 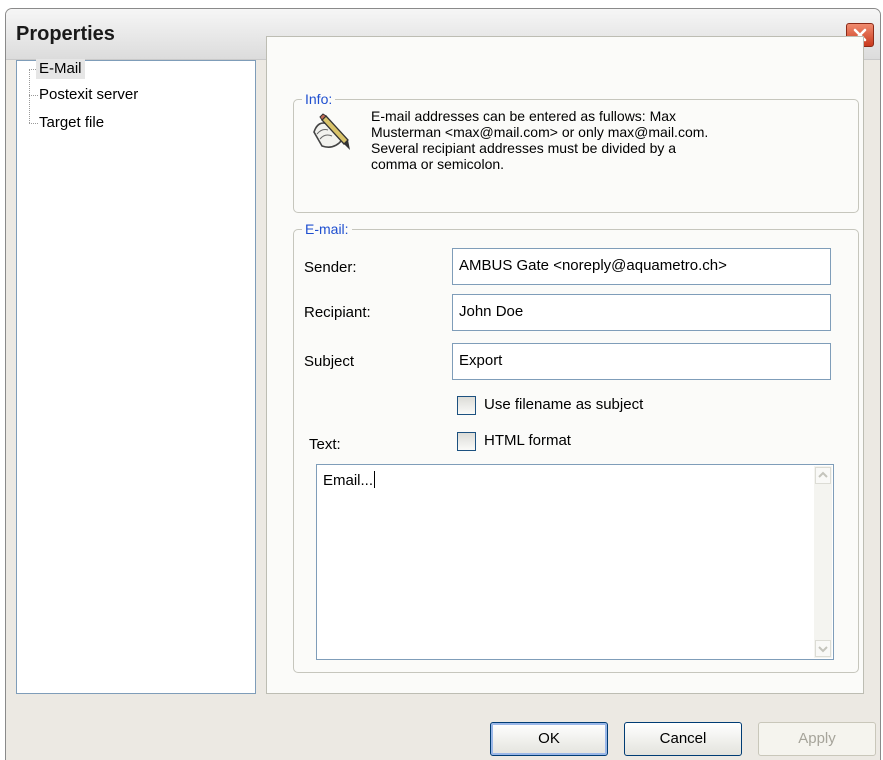 What do you see at coordinates (641, 266) in the screenshot?
I see `sender-field: AMBUS Gate <noreply@aquametro.ch>` at bounding box center [641, 266].